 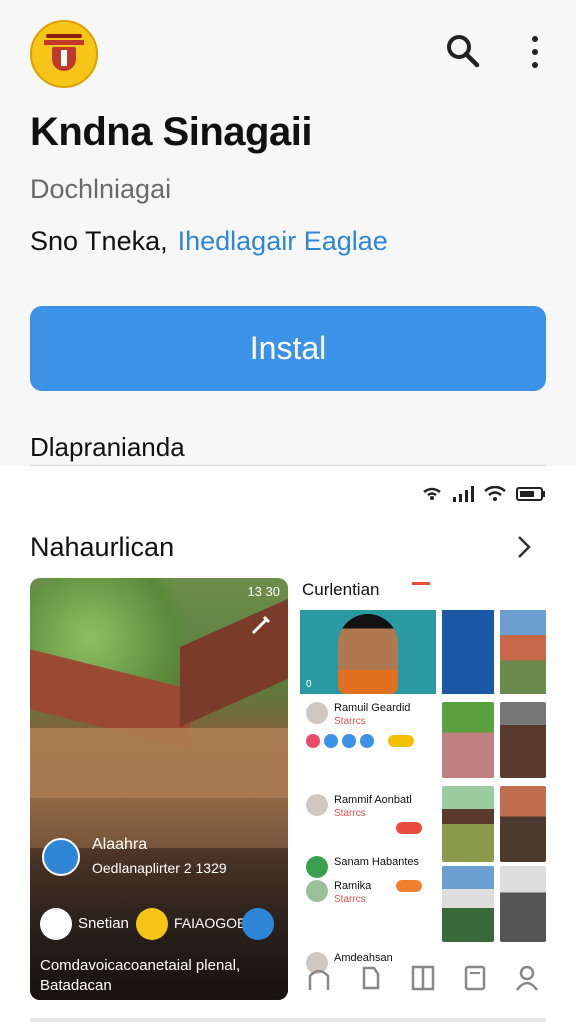 What do you see at coordinates (373, 800) in the screenshot?
I see `post-name: Rammif Aonbatl` at bounding box center [373, 800].